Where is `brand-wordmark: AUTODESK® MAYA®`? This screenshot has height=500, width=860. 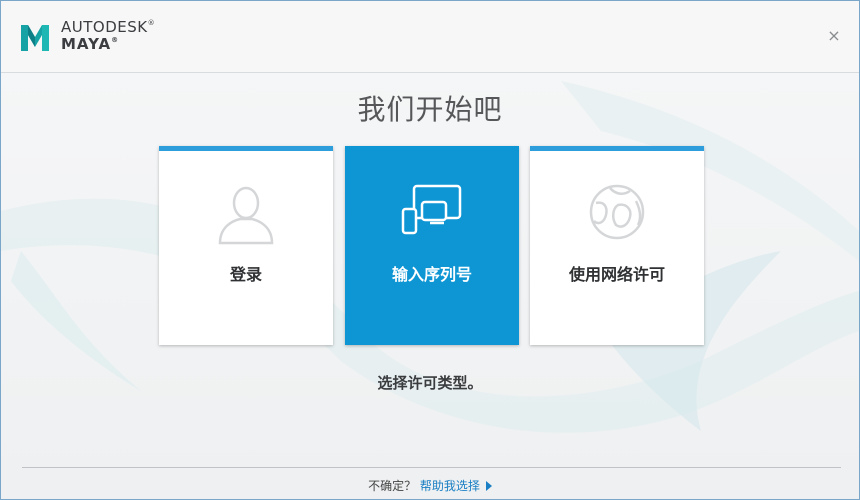 brand-wordmark: AUTODESK® MAYA® is located at coordinates (108, 35).